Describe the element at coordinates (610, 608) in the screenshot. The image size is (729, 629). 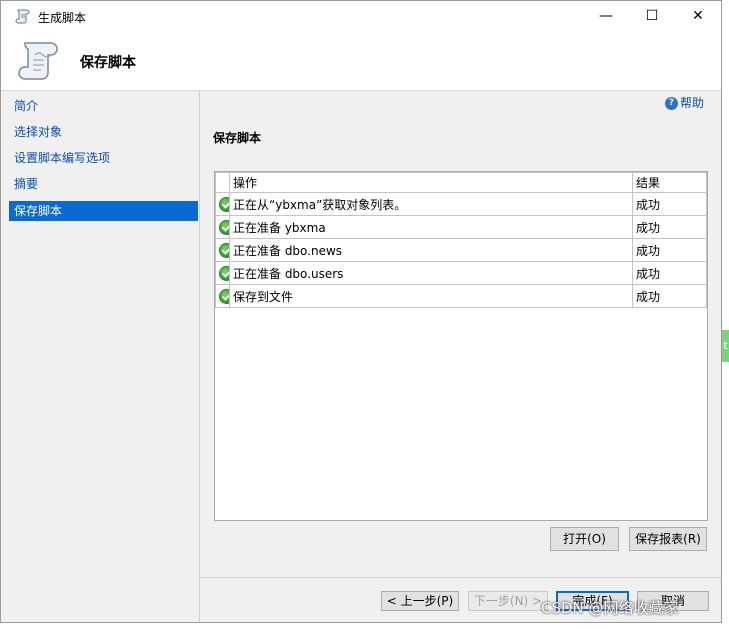
I see `watermark: CSDN @网络收藏家` at that location.